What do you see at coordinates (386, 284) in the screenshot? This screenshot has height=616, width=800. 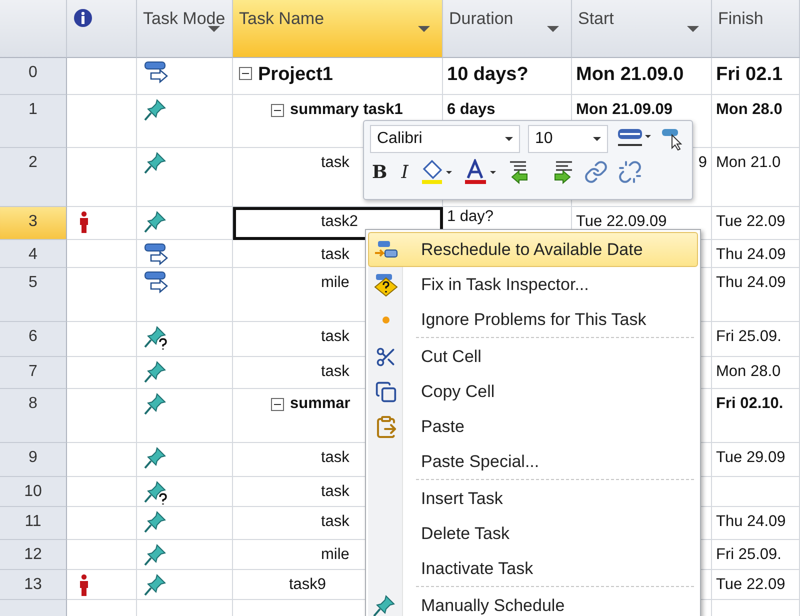 I see `warning-question-icon` at bounding box center [386, 284].